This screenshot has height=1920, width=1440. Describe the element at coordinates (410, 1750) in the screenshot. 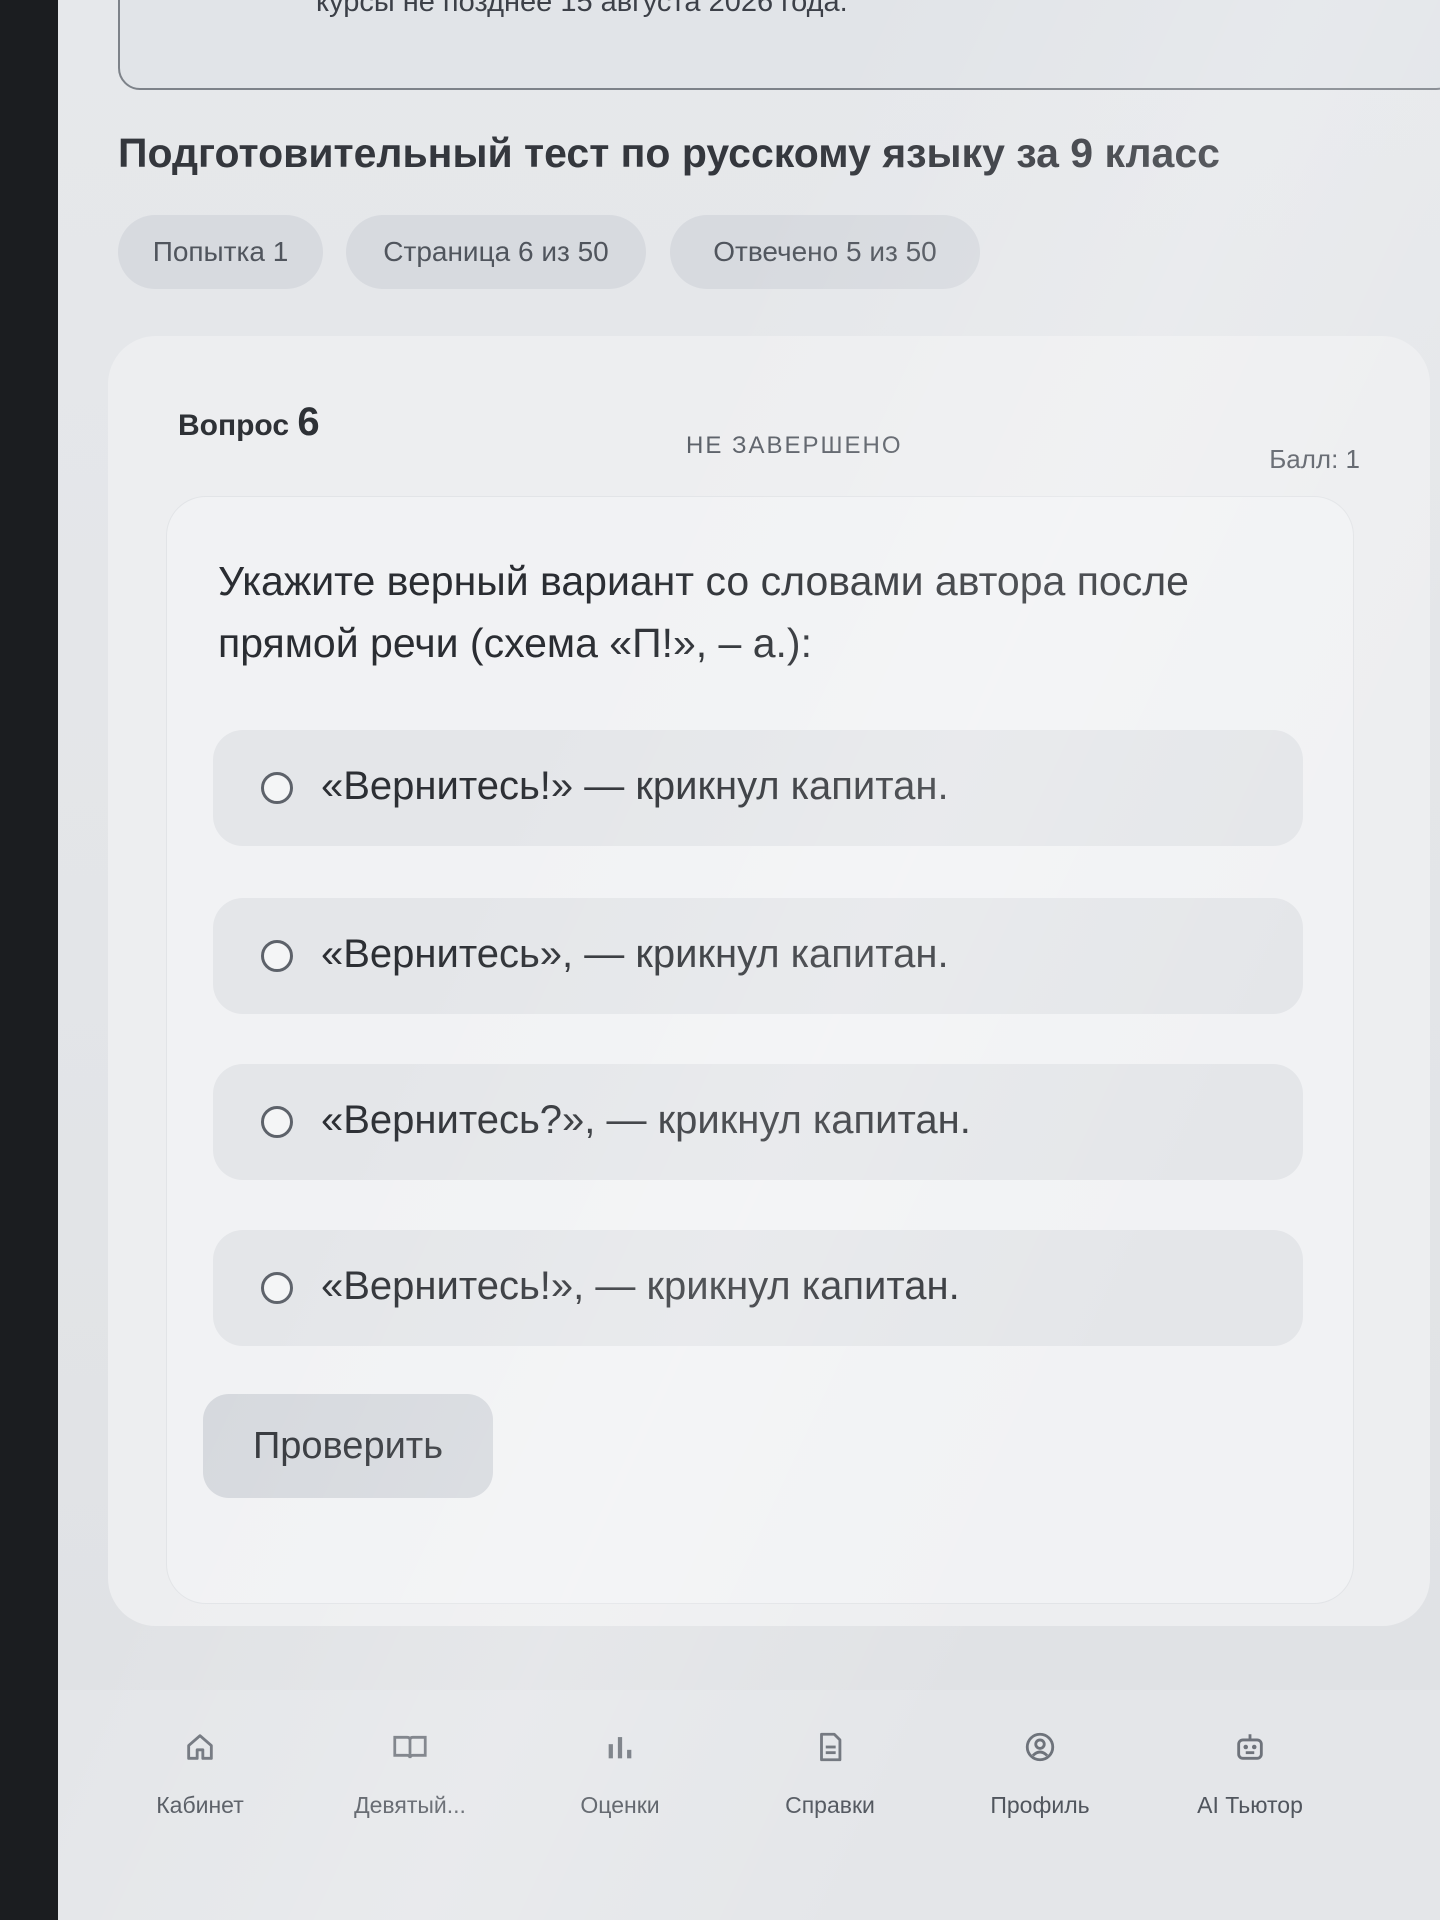

I see `book-icon` at that location.